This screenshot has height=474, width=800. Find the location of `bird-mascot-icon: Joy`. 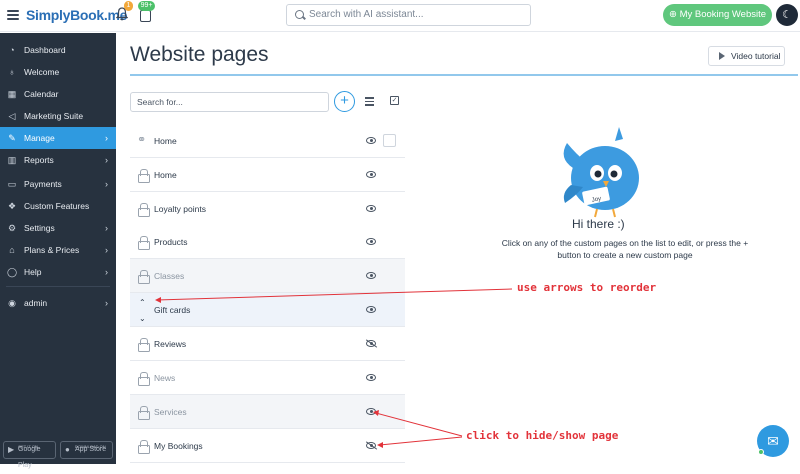

bird-mascot-icon: Joy is located at coordinates (601, 172).